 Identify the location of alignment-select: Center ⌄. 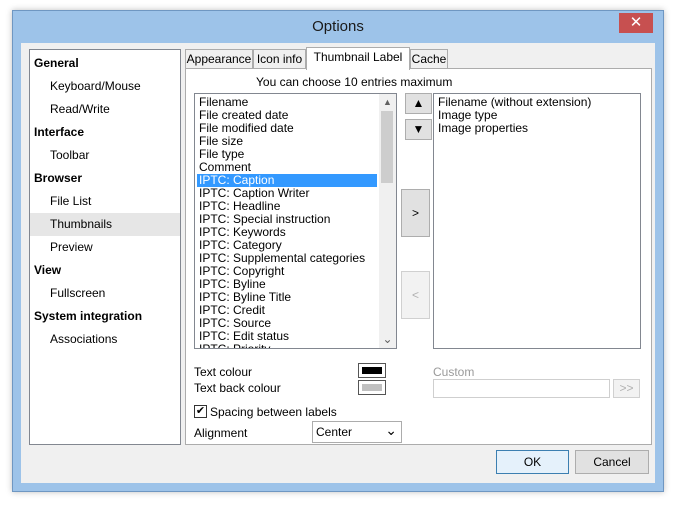
(357, 432).